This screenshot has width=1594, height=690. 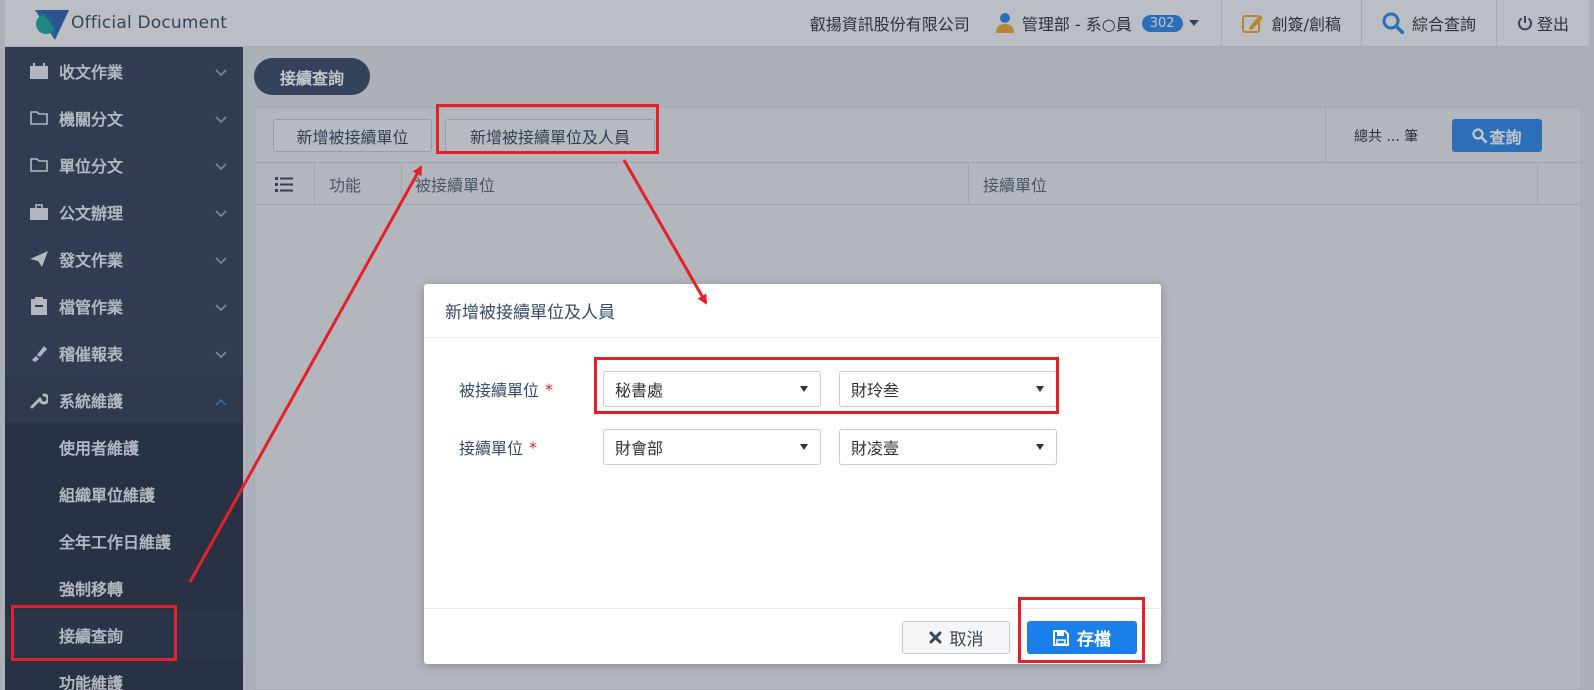 What do you see at coordinates (1061, 637) in the screenshot?
I see `floppy-disk-icon` at bounding box center [1061, 637].